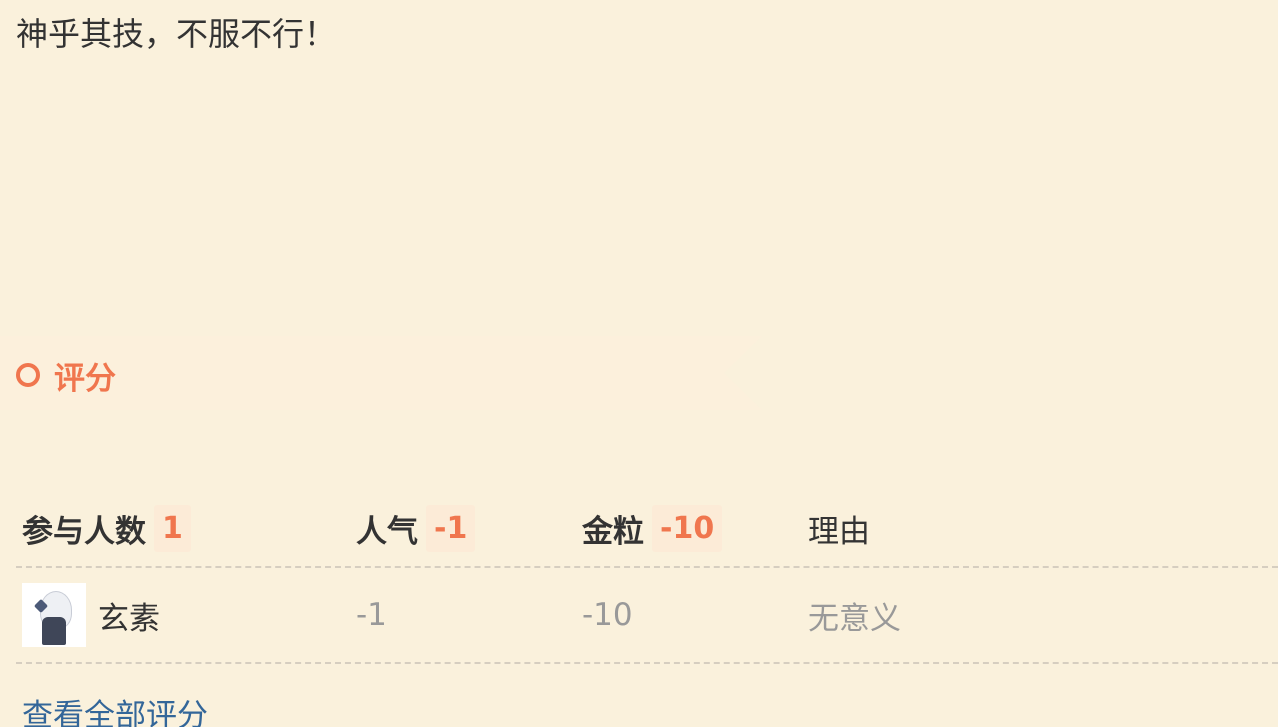  Describe the element at coordinates (115, 708) in the screenshot. I see `view-all-ratings-link: 查看全部评分` at that location.